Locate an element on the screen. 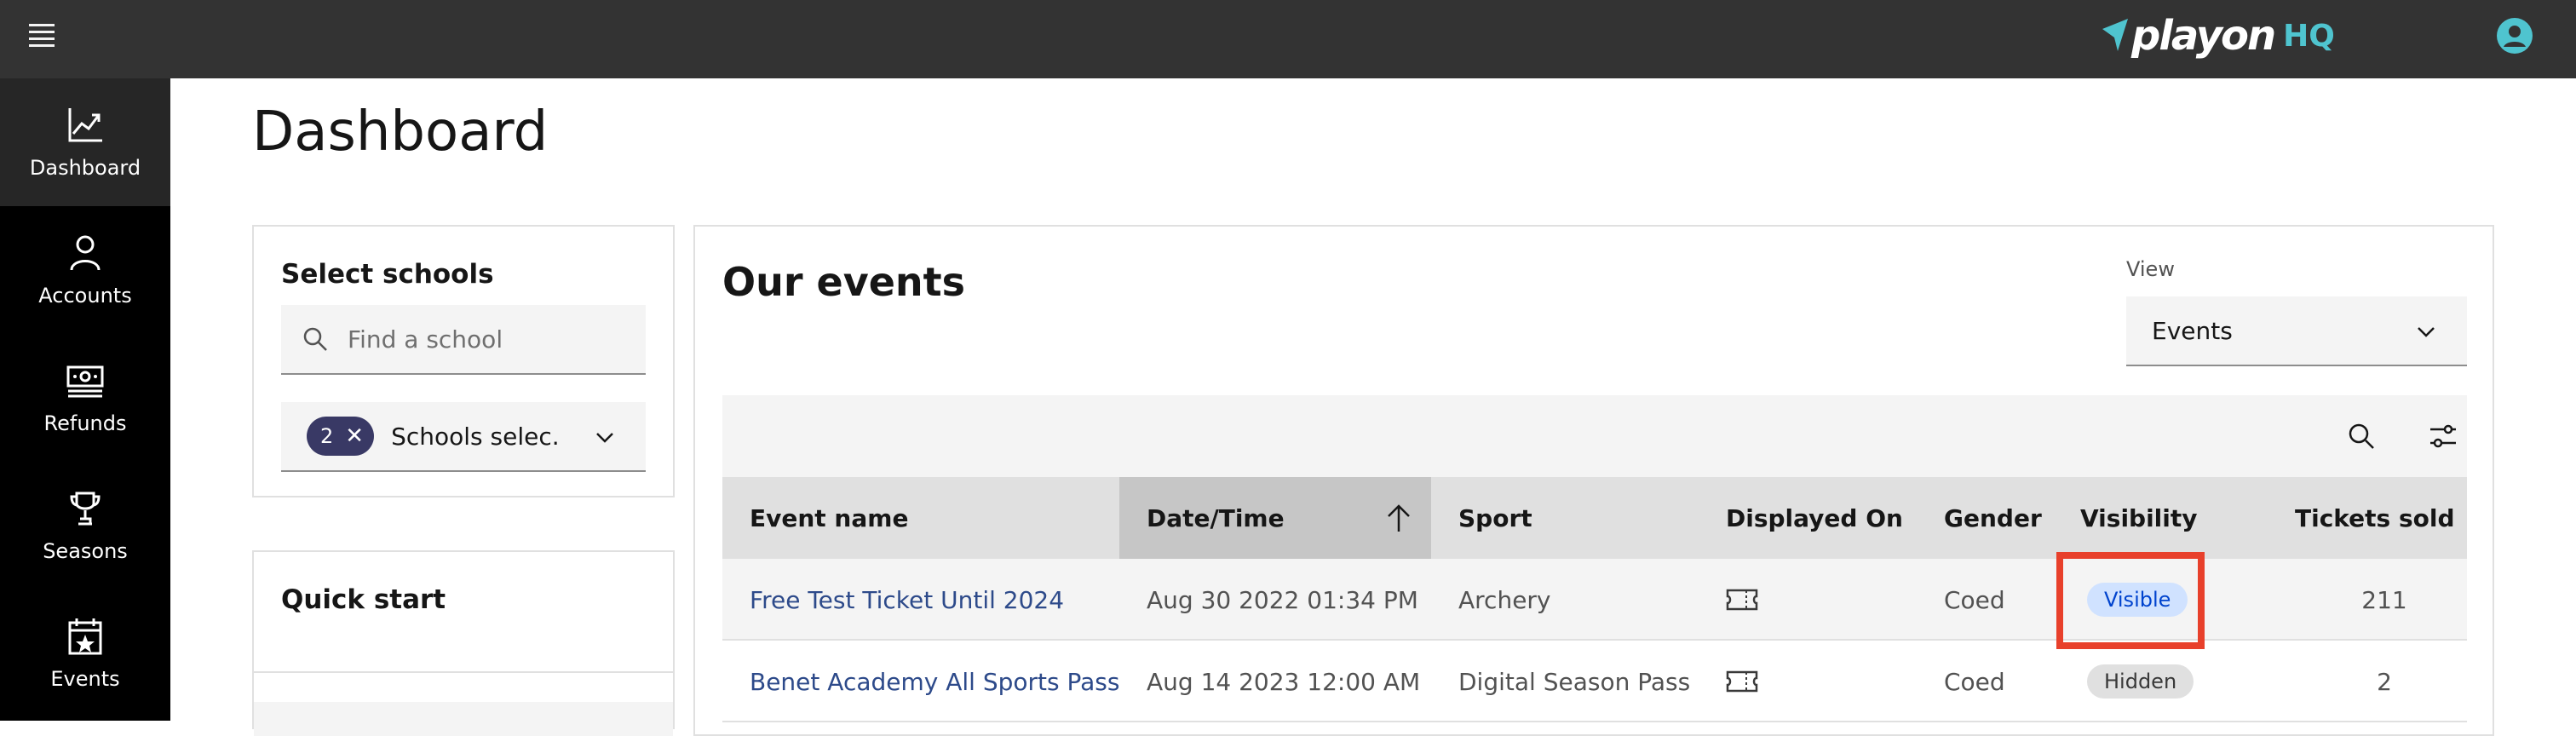  sidebar-item-label: Dashboard is located at coordinates (85, 168).